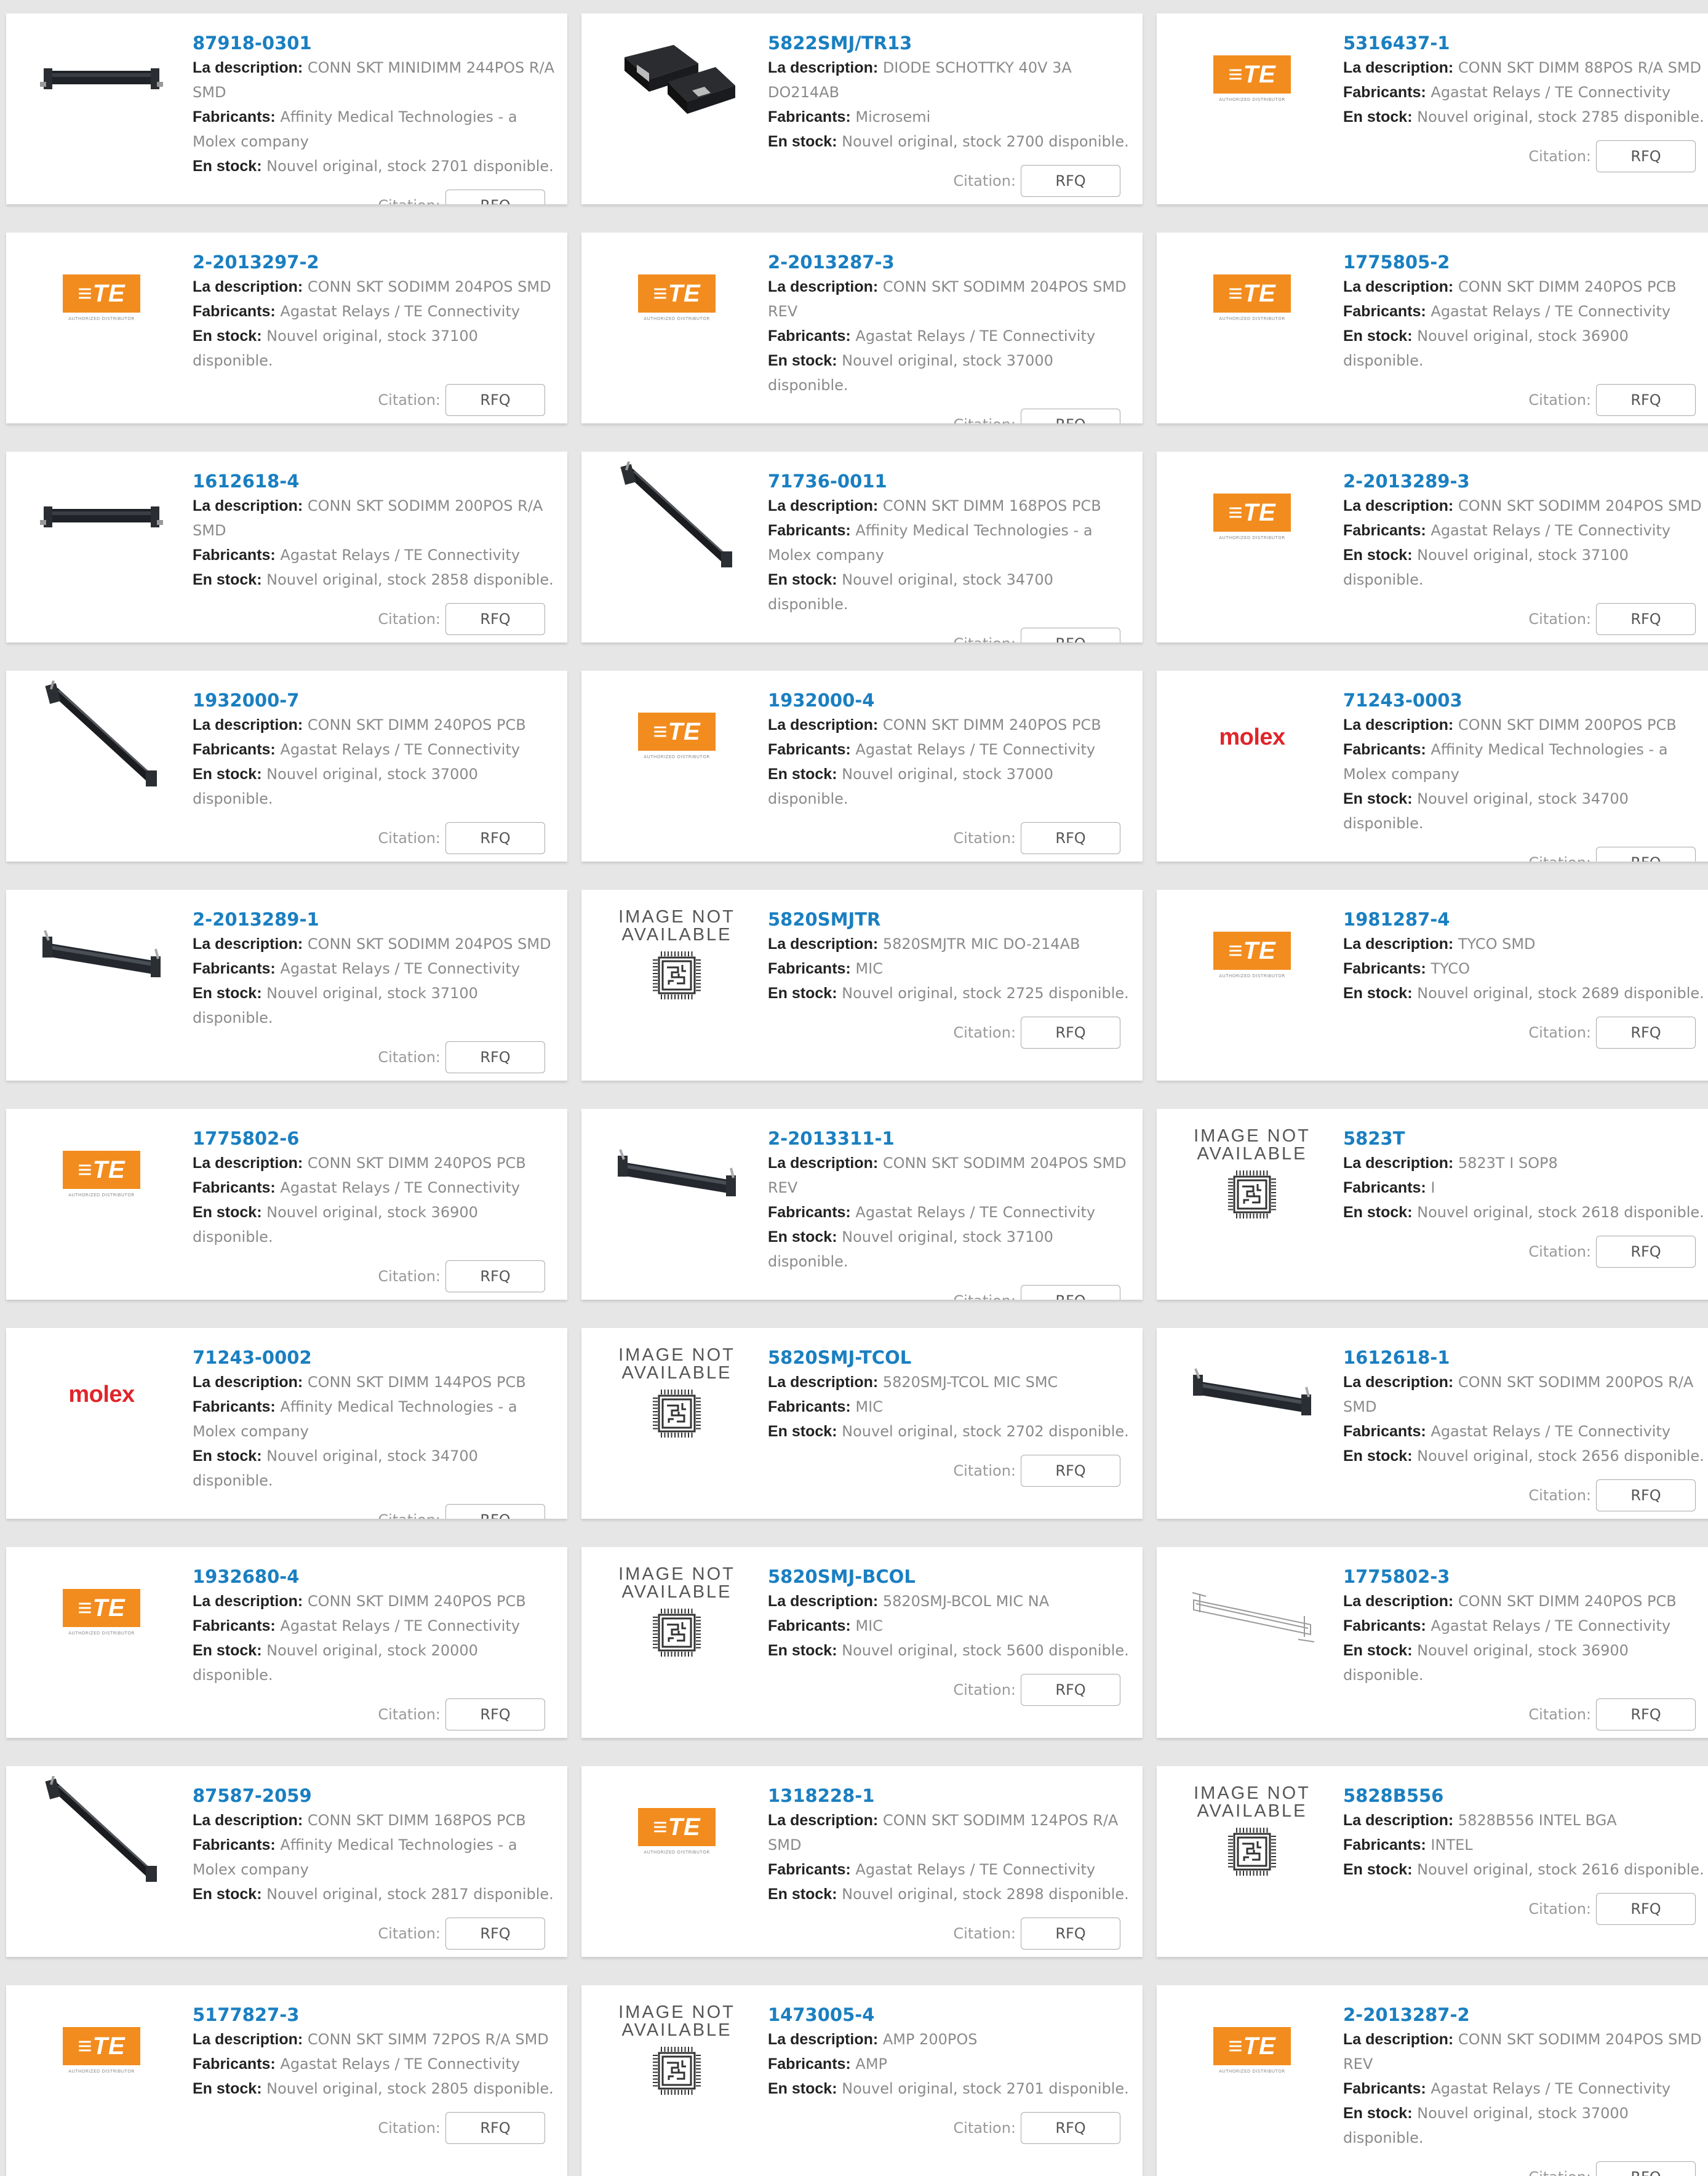  What do you see at coordinates (1526, 700) in the screenshot?
I see `part-number-link: 71243-0003` at bounding box center [1526, 700].